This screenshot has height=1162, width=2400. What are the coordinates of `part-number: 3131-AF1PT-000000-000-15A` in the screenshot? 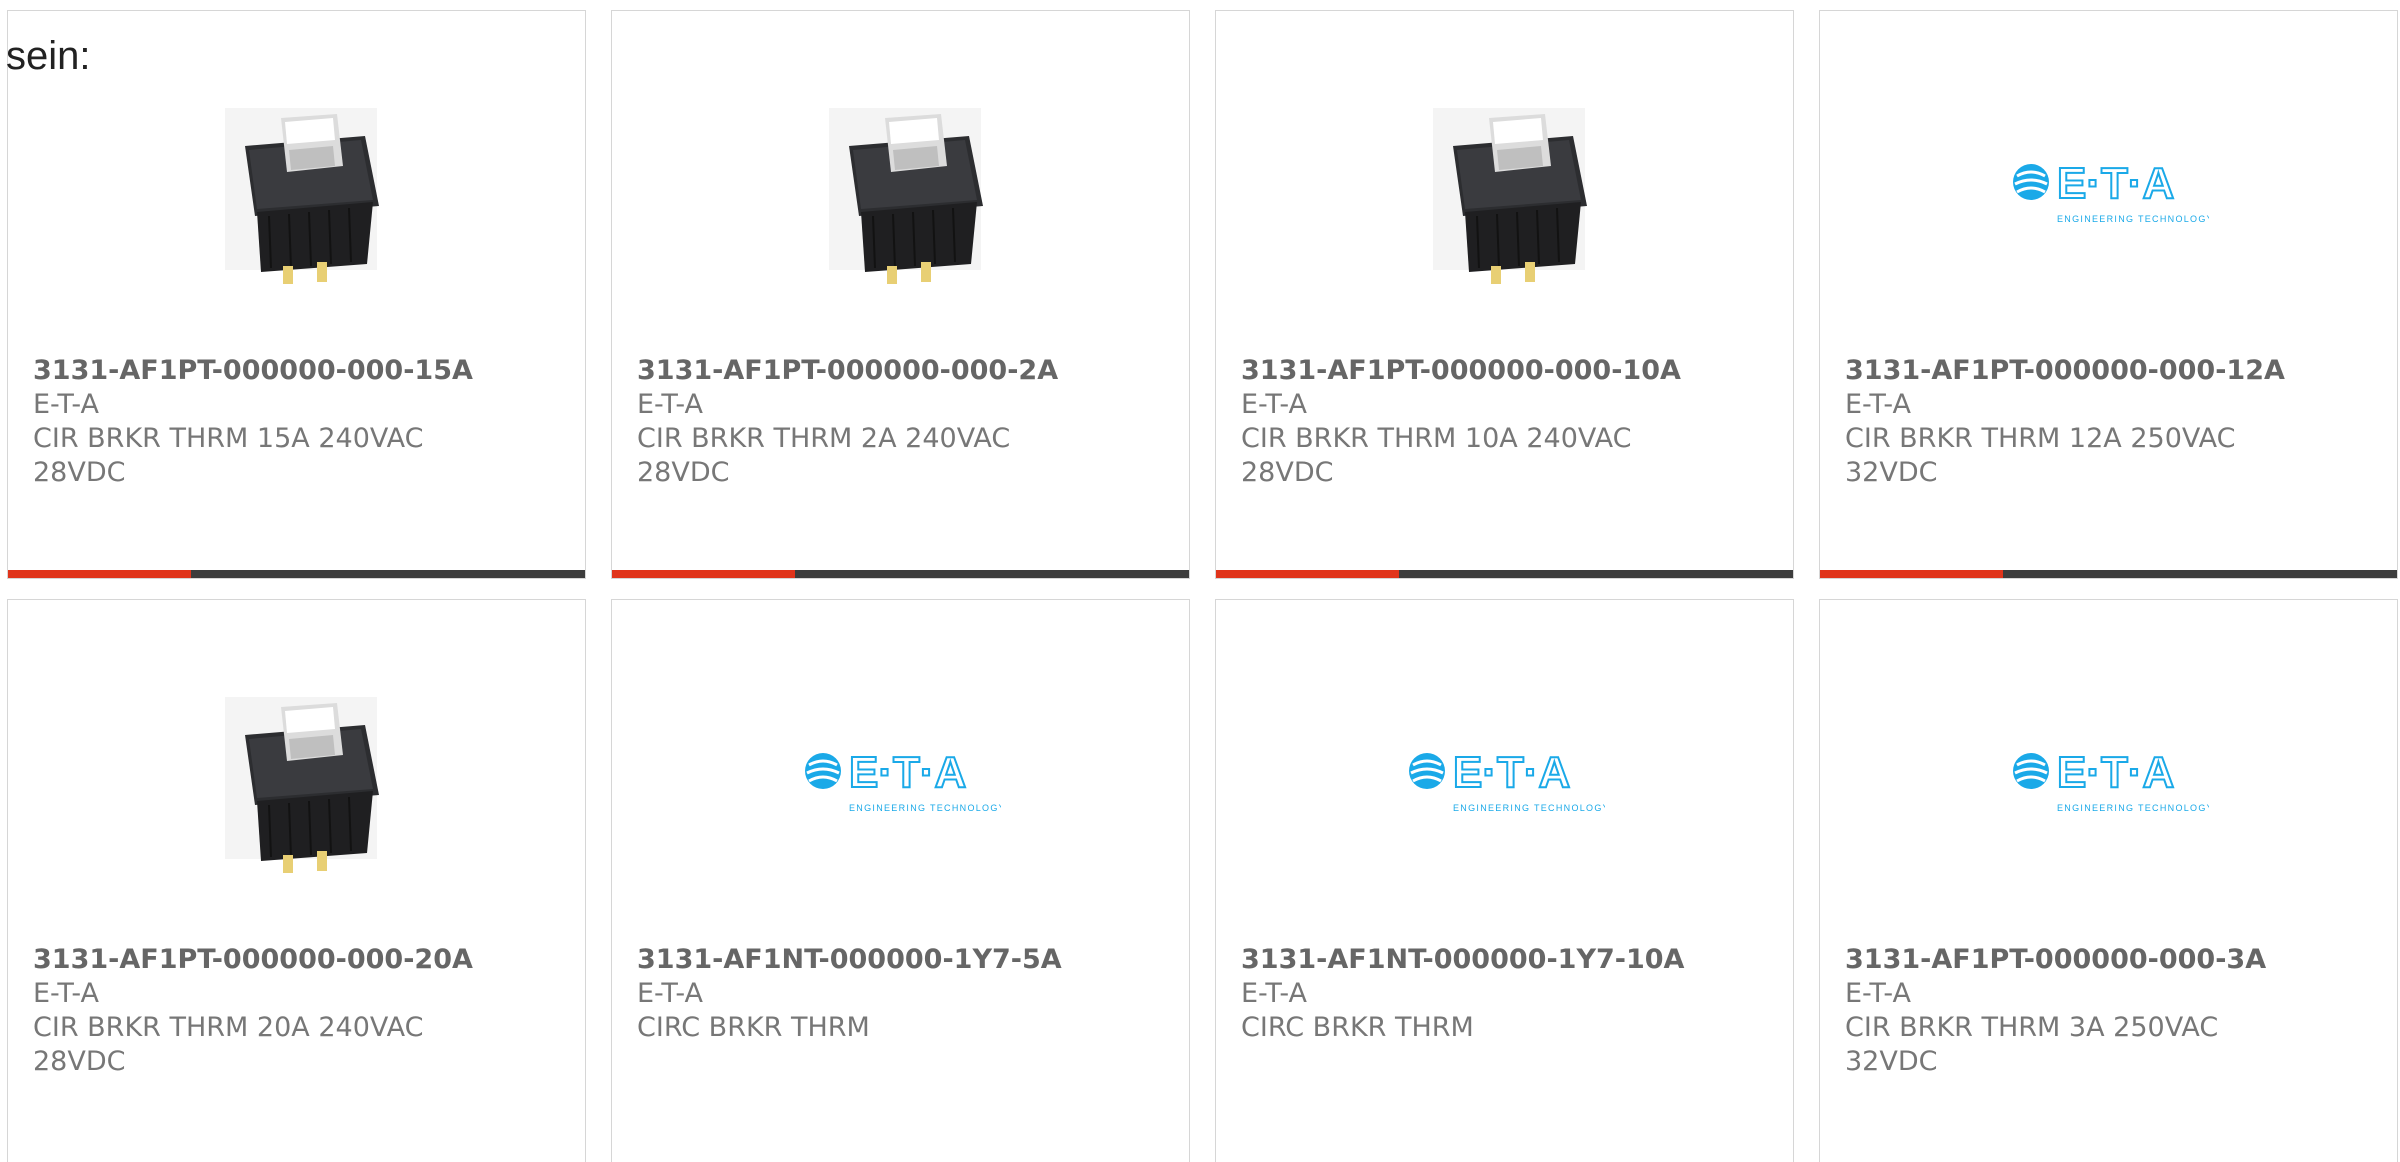 It's located at (299, 371).